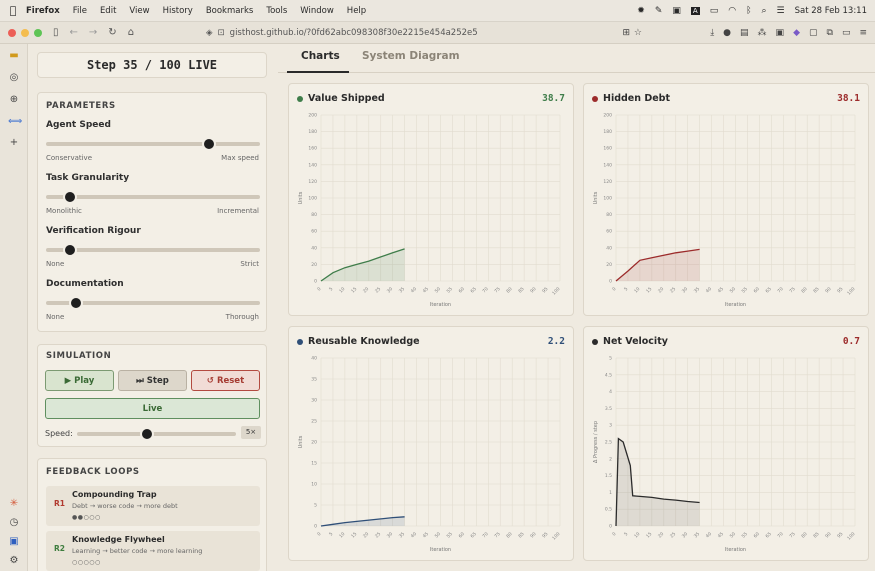  Describe the element at coordinates (312, 149) in the screenshot. I see `y-tick-label: 160` at that location.